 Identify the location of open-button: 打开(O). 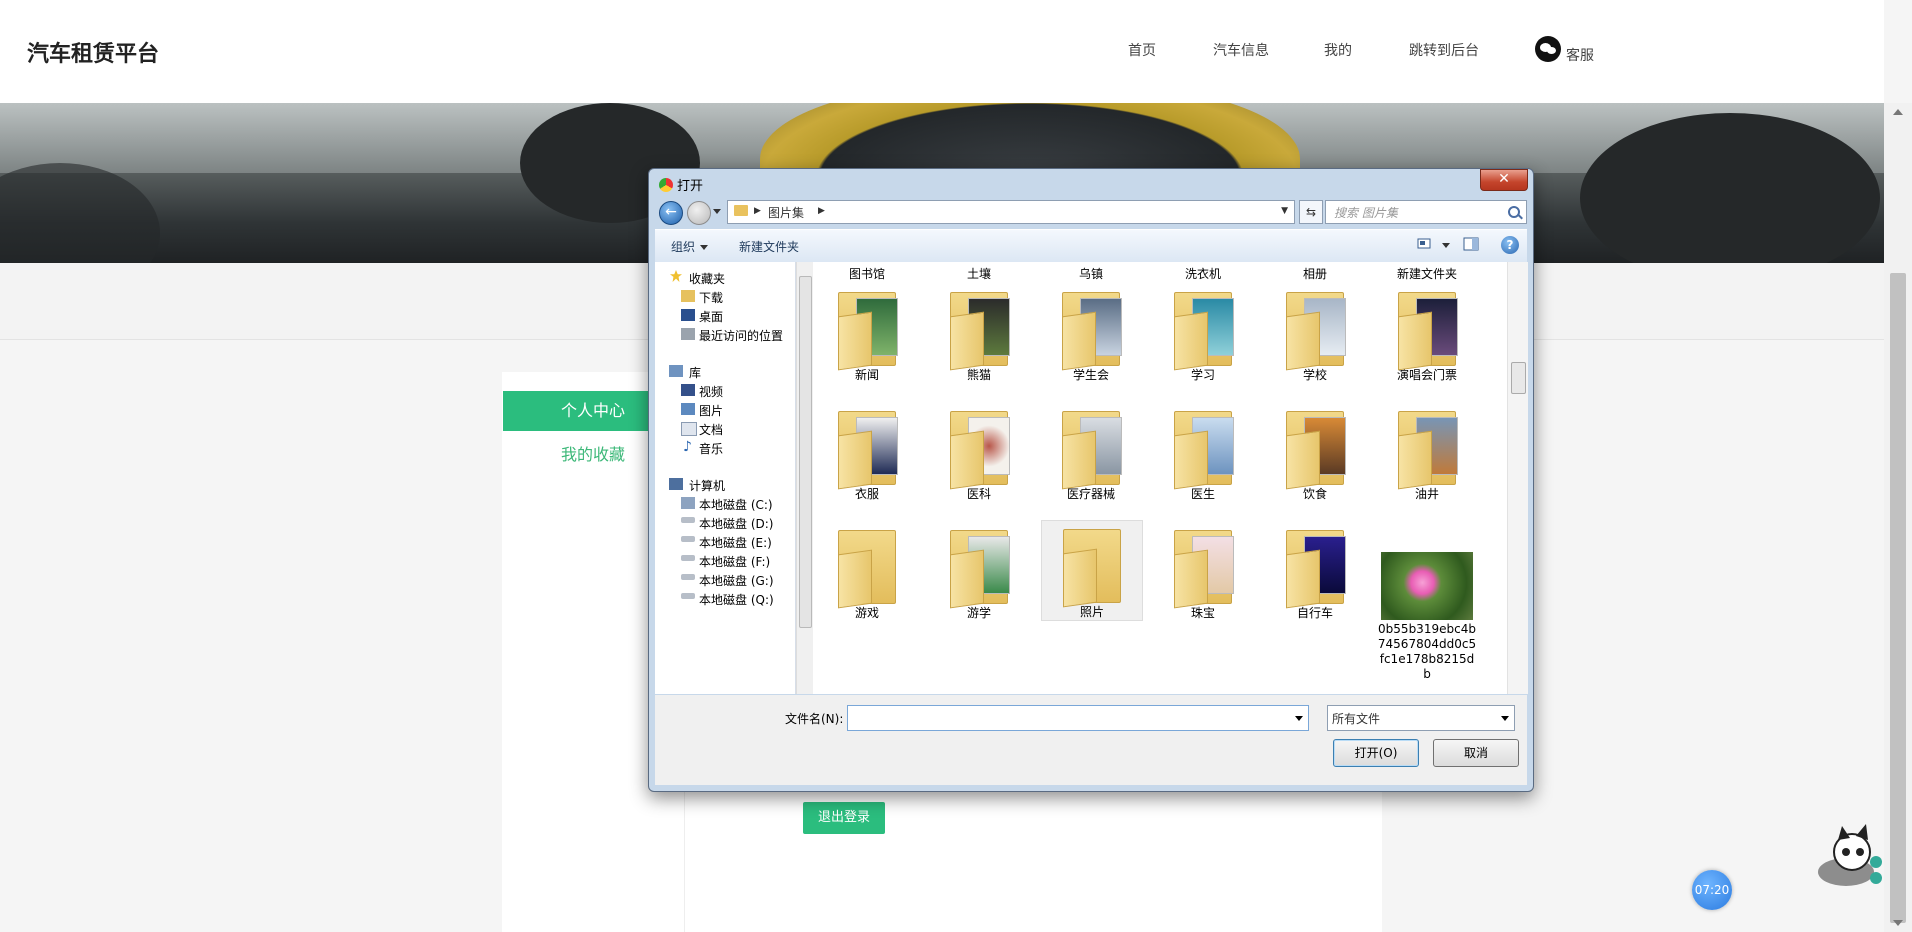
(1376, 753).